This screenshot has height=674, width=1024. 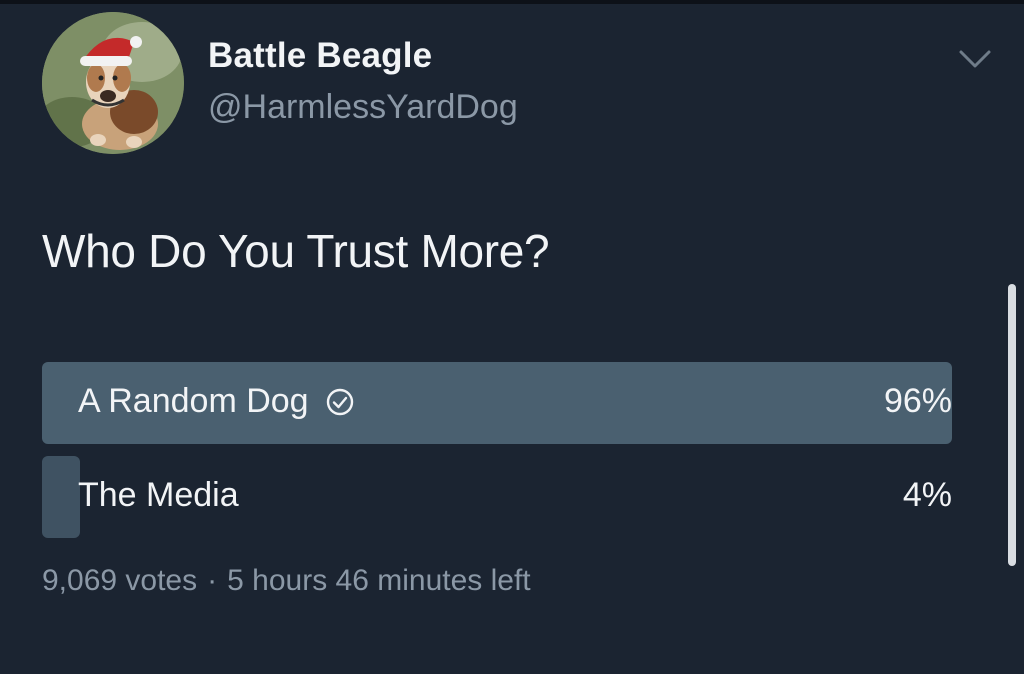 I want to click on display-name: Battle Beagle, so click(x=320, y=56).